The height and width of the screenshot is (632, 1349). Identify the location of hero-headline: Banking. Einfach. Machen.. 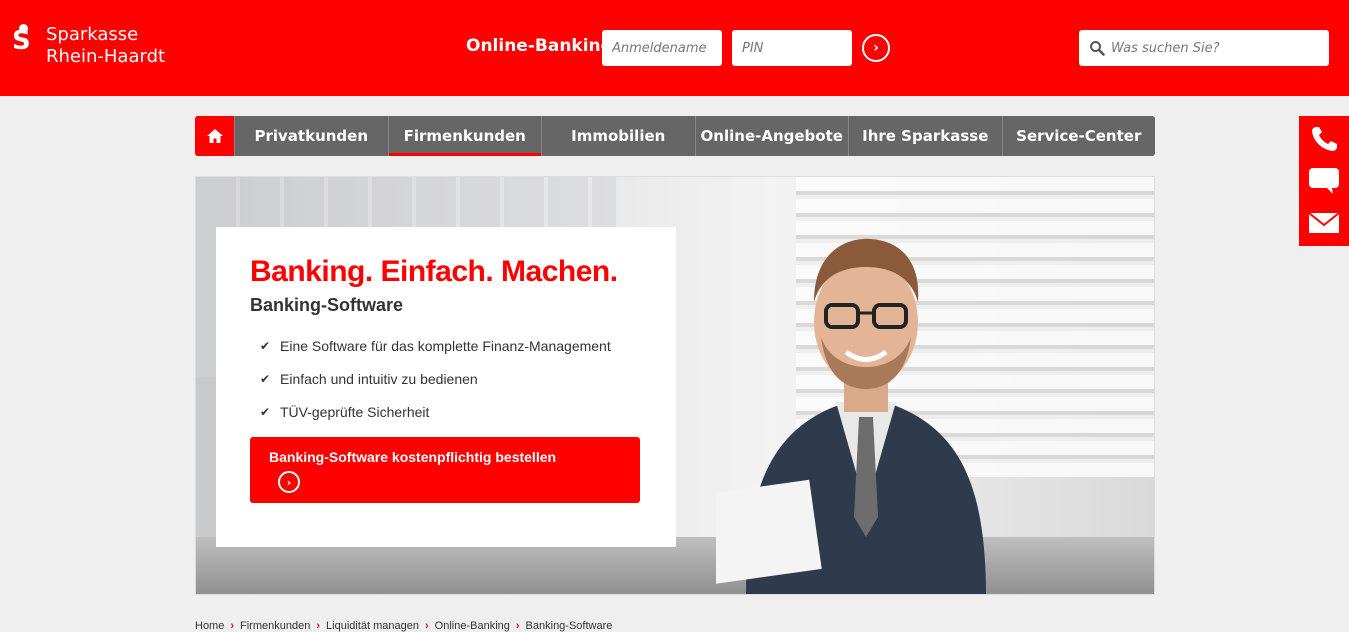
(434, 271).